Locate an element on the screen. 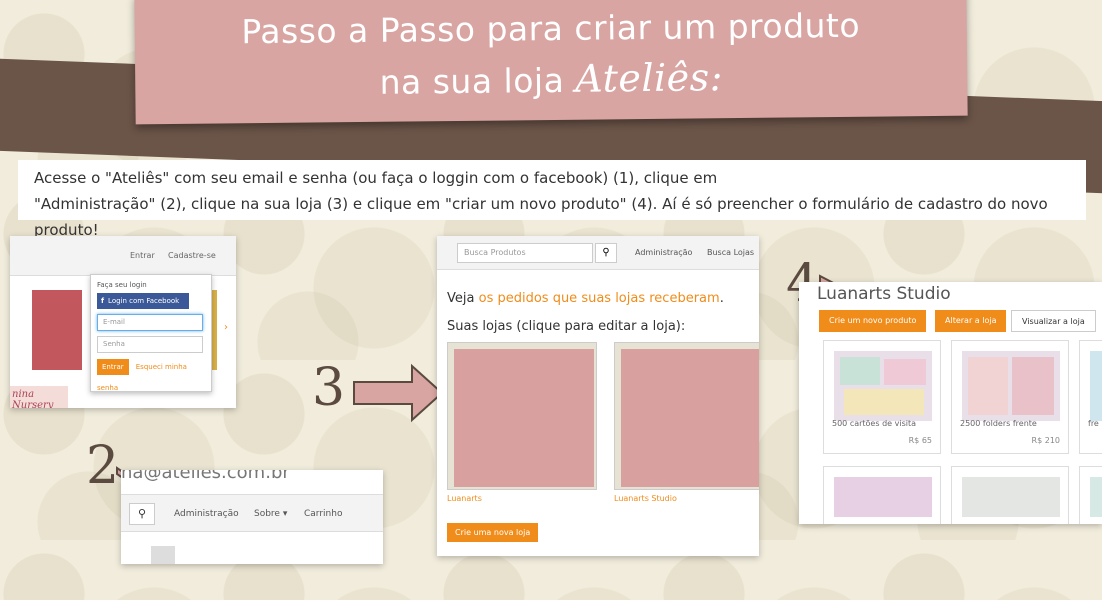  product-price: R$ 210 is located at coordinates (1045, 440).